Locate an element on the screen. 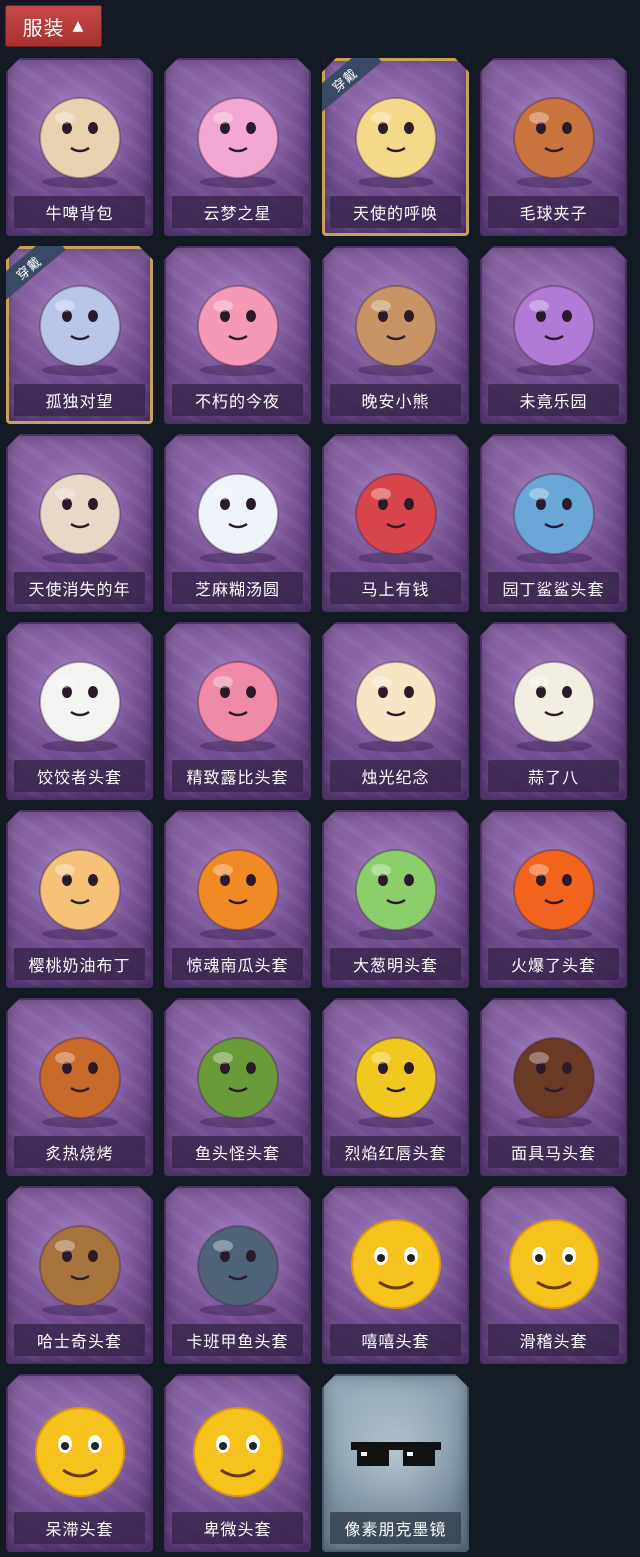 The height and width of the screenshot is (1557, 640). costume-card: 烈焰红唇头套 is located at coordinates (395, 1087).